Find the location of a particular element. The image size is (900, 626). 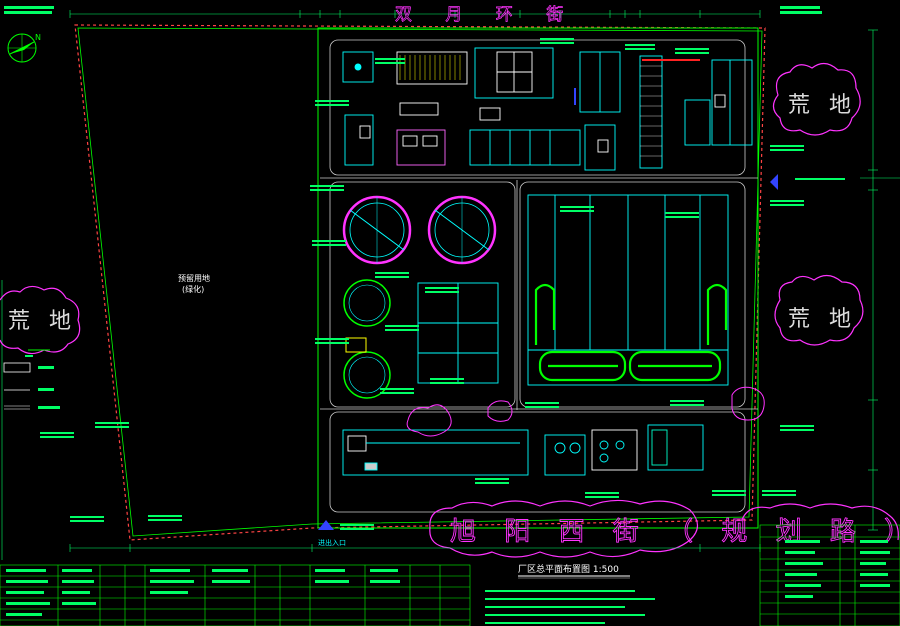

wasteland-right-mid-label: 荒 地 is located at coordinates (822, 319).